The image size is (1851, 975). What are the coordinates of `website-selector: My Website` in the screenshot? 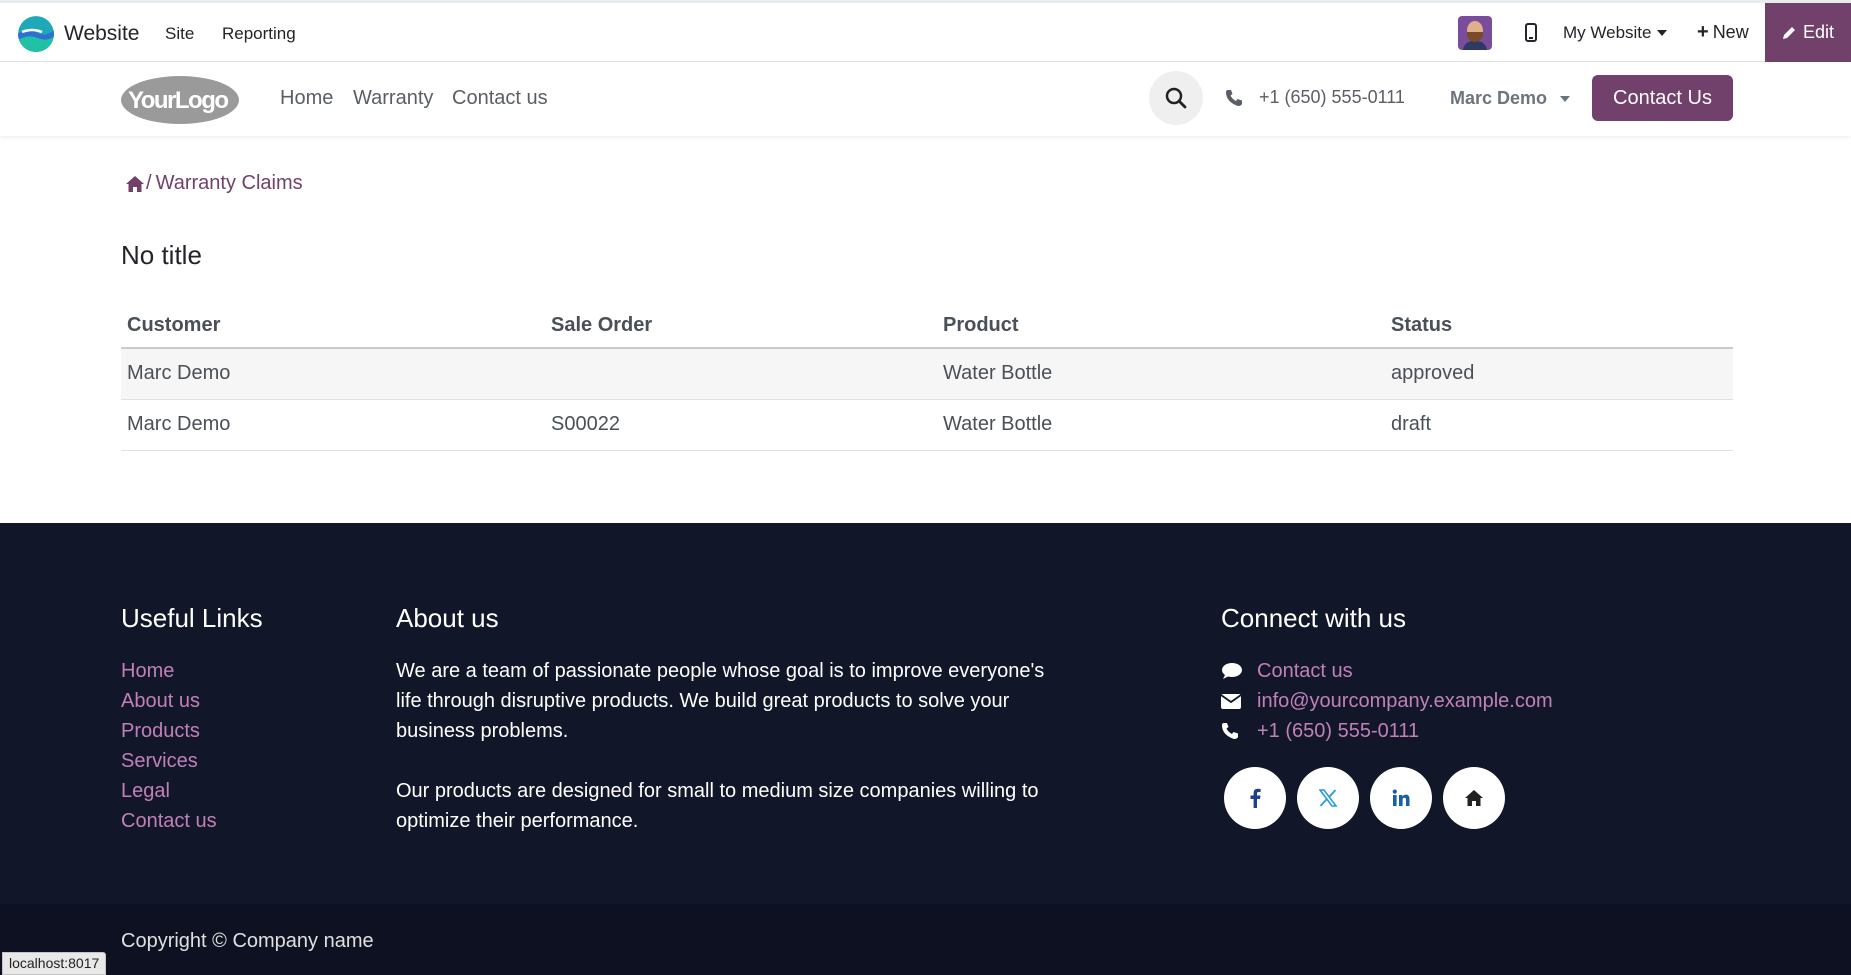 It's located at (1615, 32).